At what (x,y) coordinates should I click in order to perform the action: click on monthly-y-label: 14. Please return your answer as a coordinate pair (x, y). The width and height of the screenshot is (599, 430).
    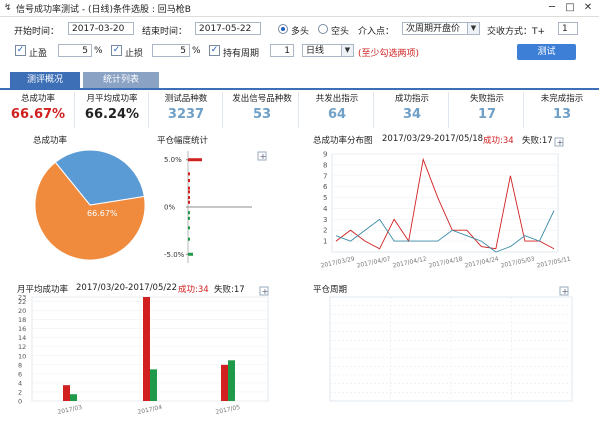
    Looking at the image, I should click on (22, 338).